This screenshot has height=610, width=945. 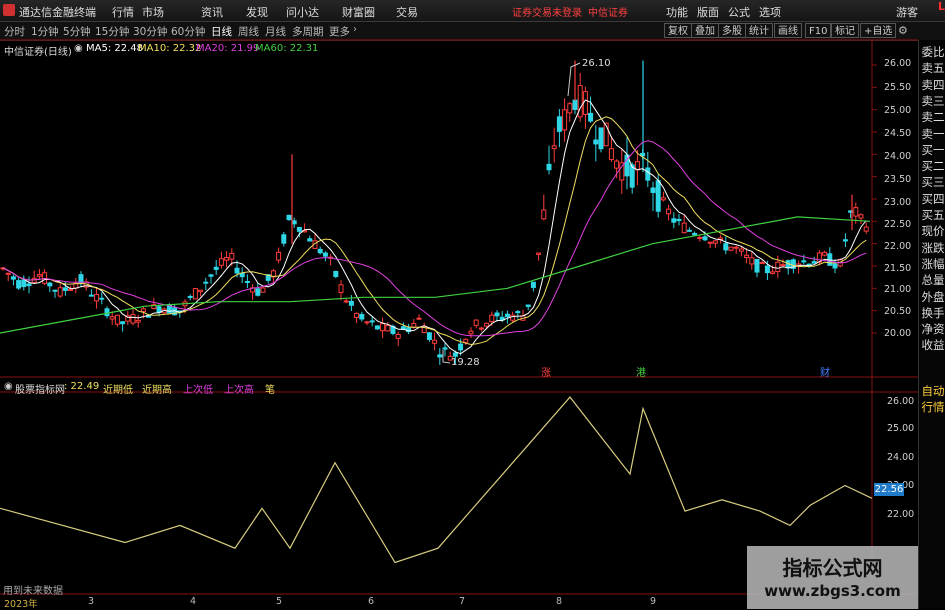 I want to click on watermark-title: 指标公式网, so click(x=832, y=568).